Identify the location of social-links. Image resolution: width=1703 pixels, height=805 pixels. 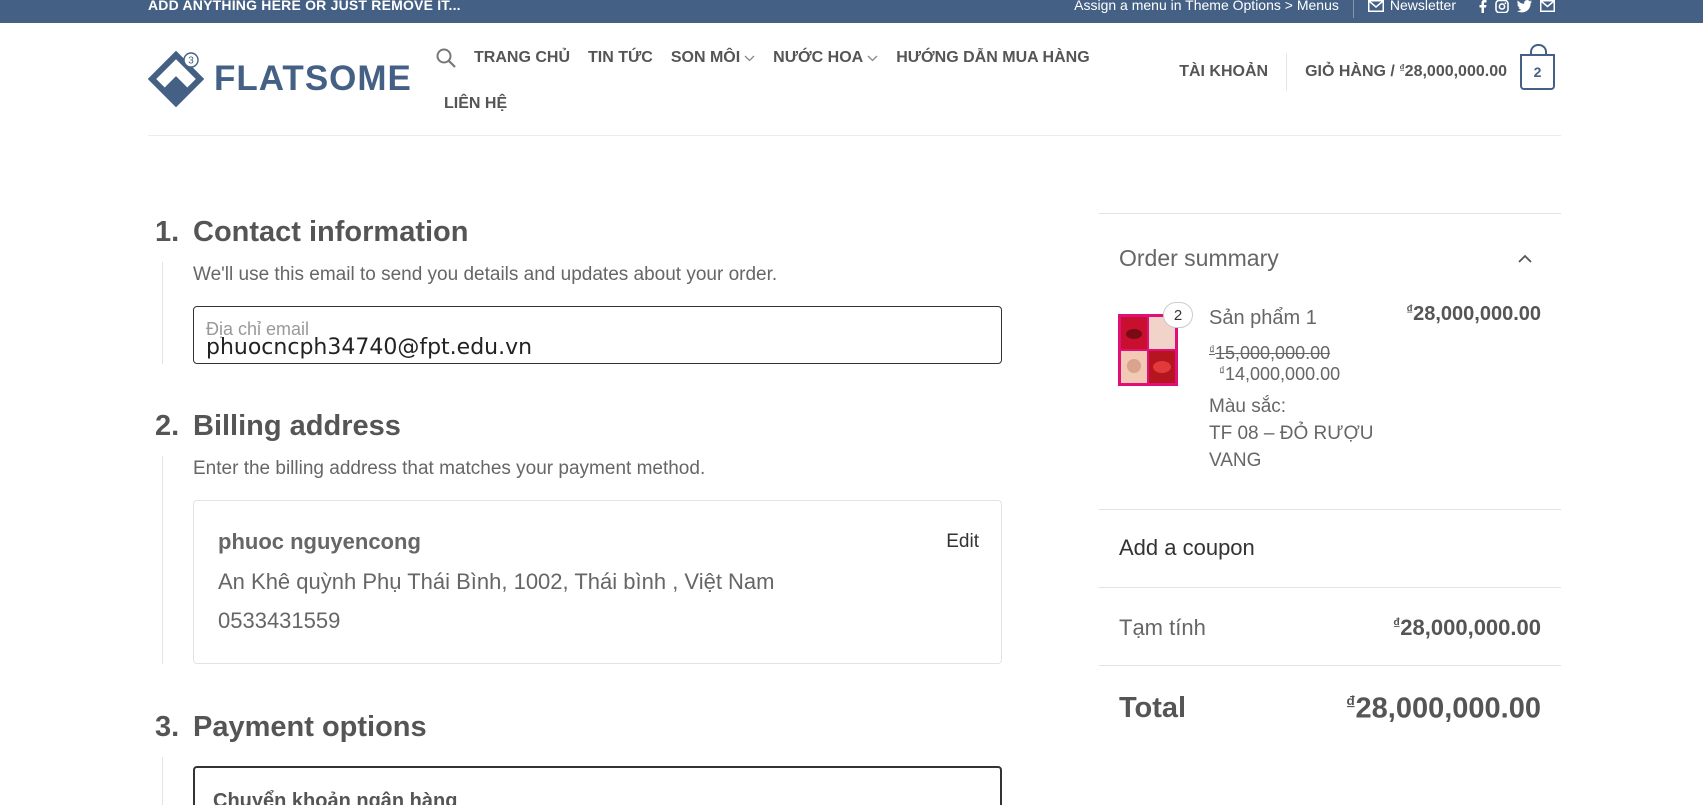
(1516, 6).